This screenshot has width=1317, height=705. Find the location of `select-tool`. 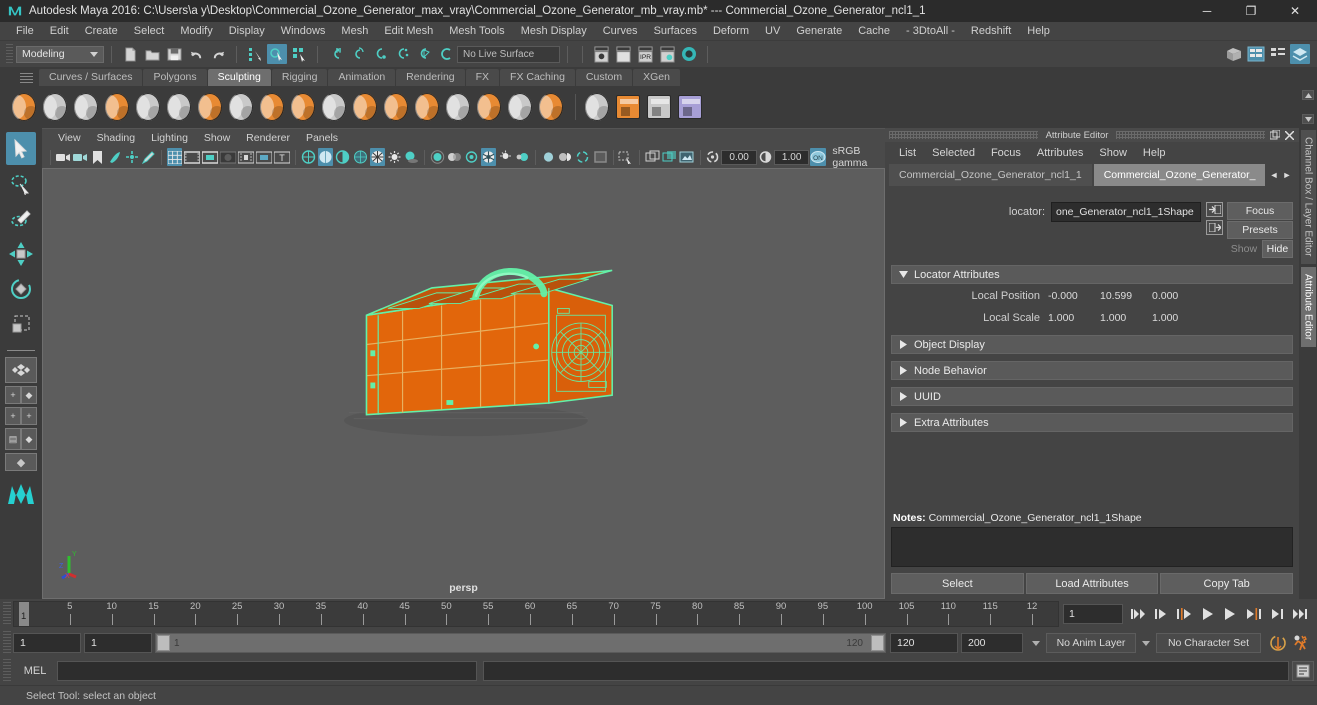

select-tool is located at coordinates (21, 148).